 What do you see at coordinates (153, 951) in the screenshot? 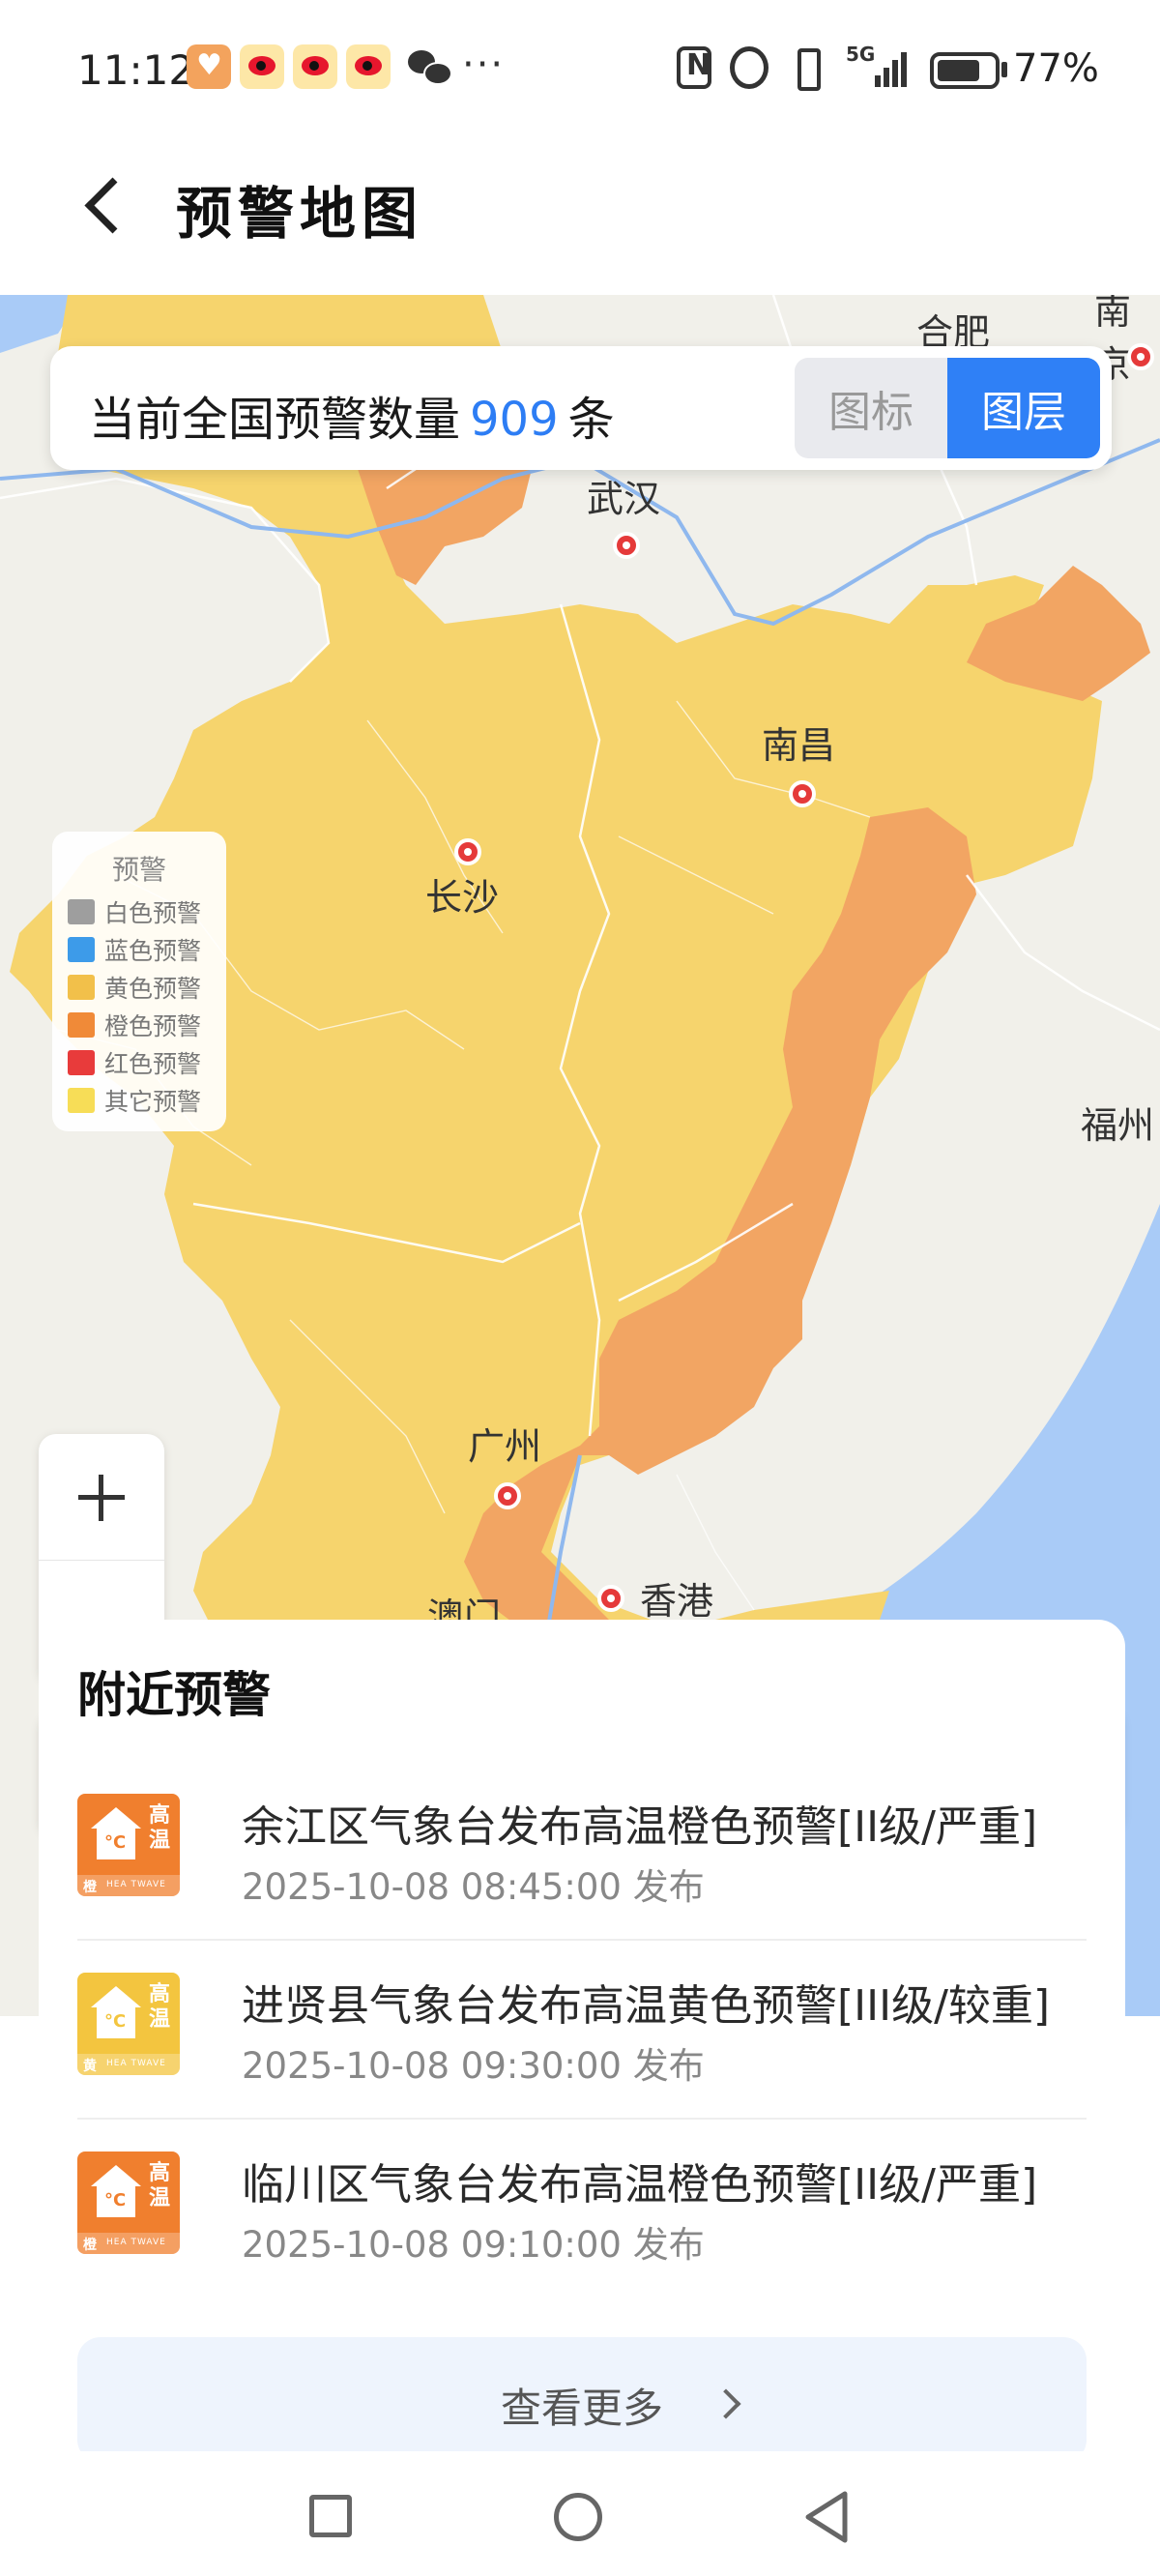
I see `legend-label: 蓝色预警` at bounding box center [153, 951].